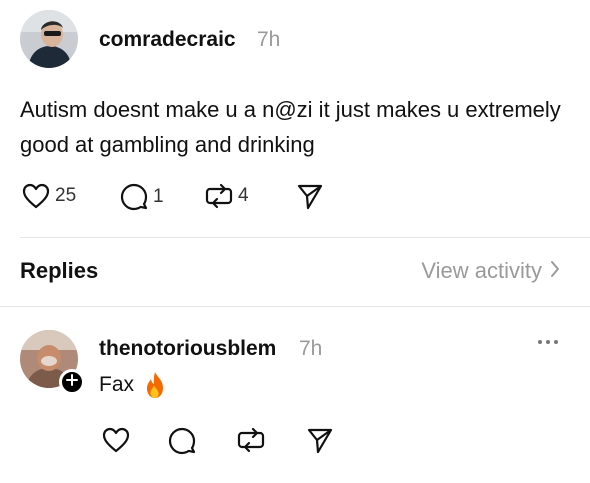 Image resolution: width=590 pixels, height=483 pixels. What do you see at coordinates (269, 39) in the screenshot?
I see `post-timestamp: 7h` at bounding box center [269, 39].